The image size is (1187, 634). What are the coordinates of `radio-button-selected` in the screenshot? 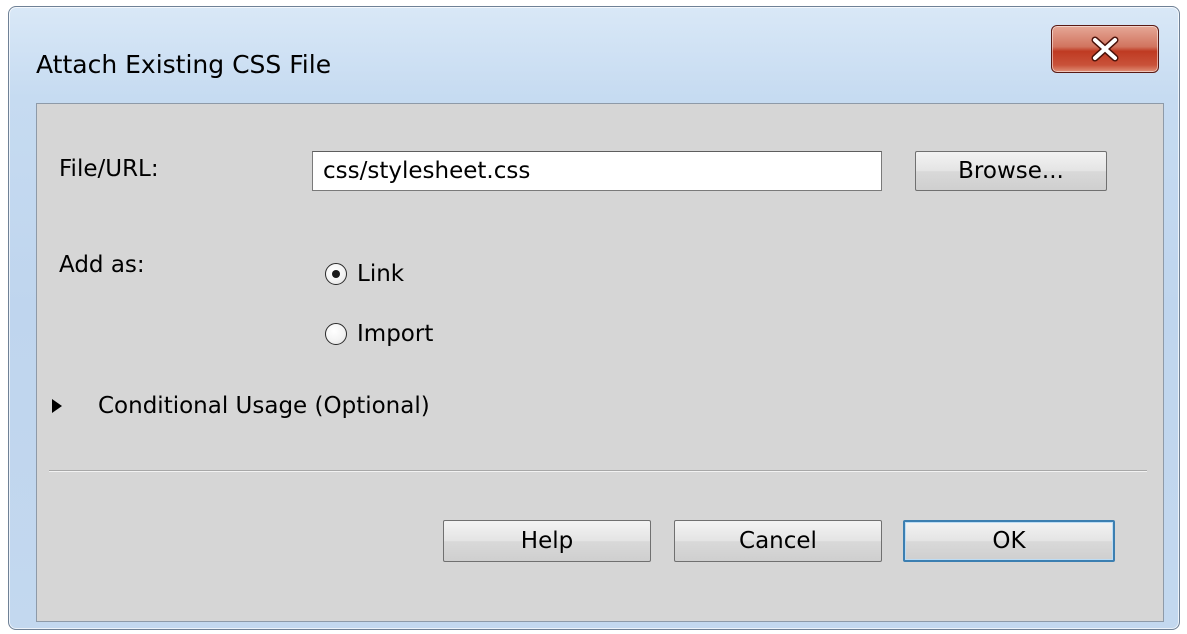 It's located at (336, 274).